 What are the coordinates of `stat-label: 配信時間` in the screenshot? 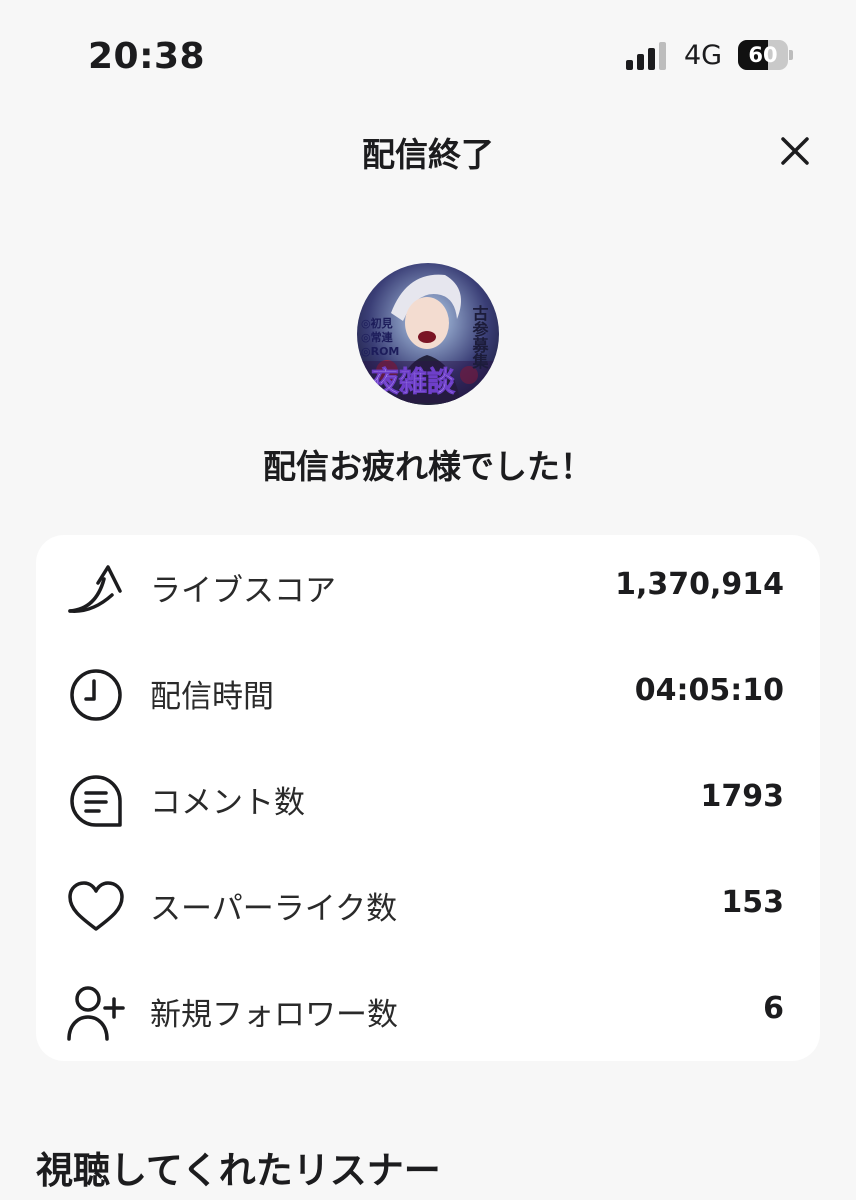 It's located at (212, 697).